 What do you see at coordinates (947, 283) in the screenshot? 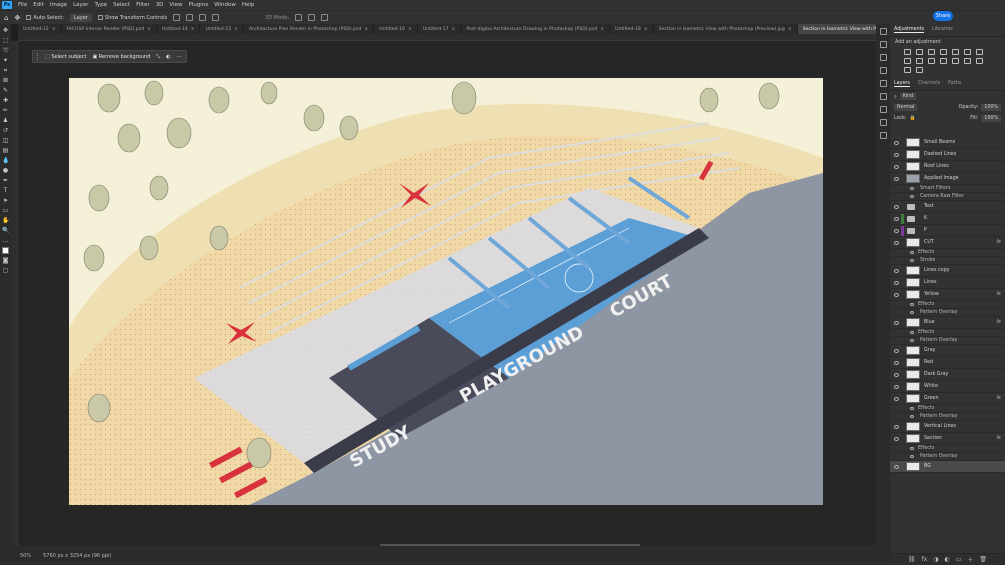
I see `layer-row: Lines` at bounding box center [947, 283].